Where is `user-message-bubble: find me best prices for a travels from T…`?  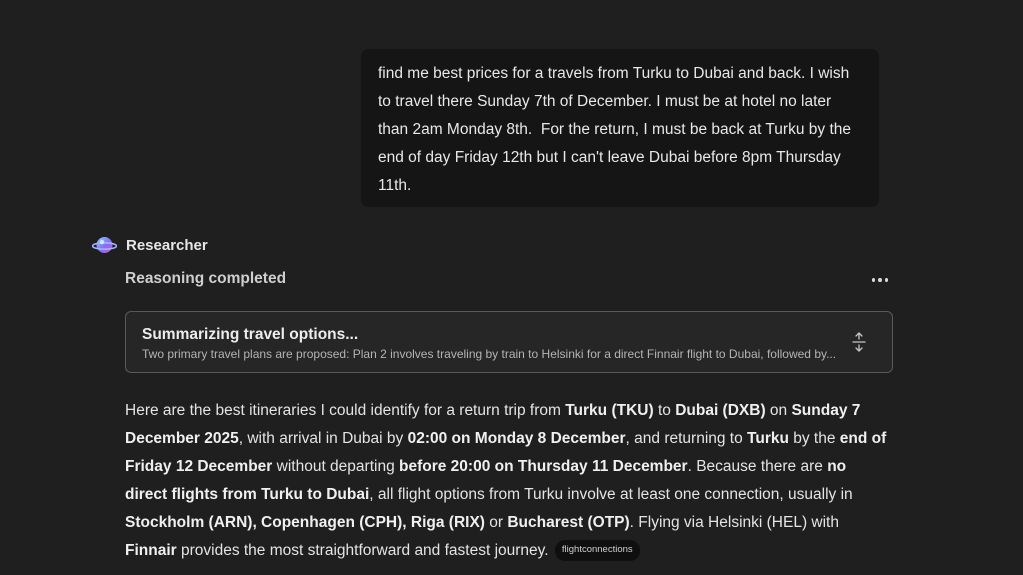 user-message-bubble: find me best prices for a travels from T… is located at coordinates (620, 128).